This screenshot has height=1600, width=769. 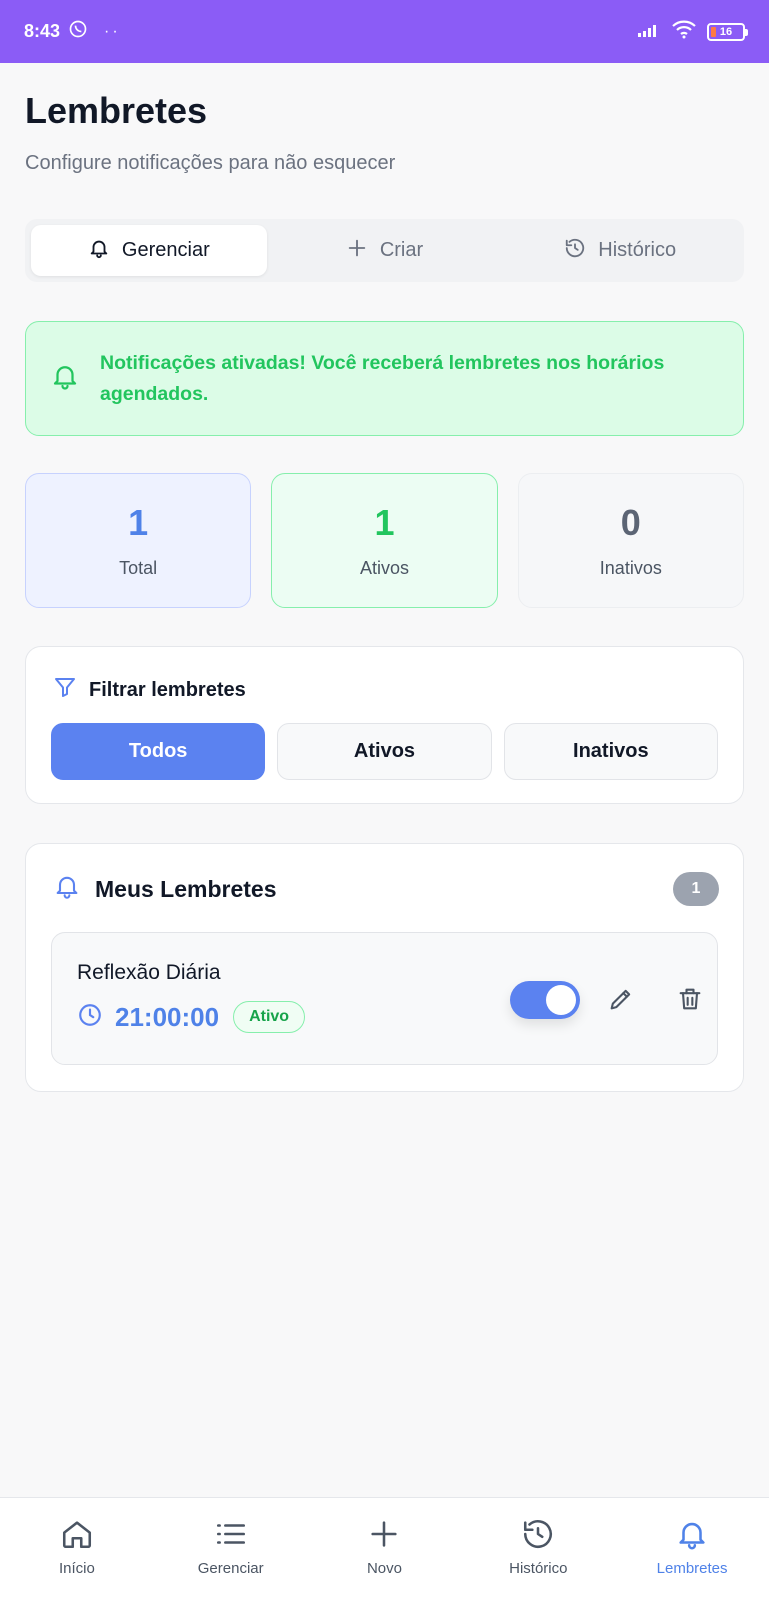 I want to click on stats-row: 1 Total 1 Ativos 0 Inativos, so click(x=384, y=540).